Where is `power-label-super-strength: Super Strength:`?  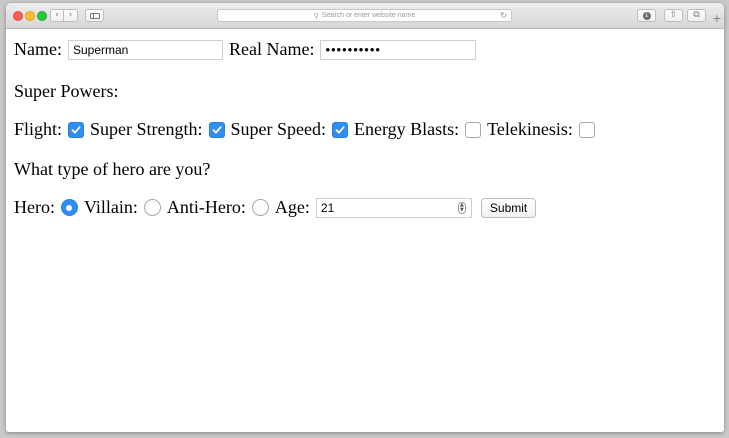
power-label-super-strength: Super Strength: is located at coordinates (146, 129).